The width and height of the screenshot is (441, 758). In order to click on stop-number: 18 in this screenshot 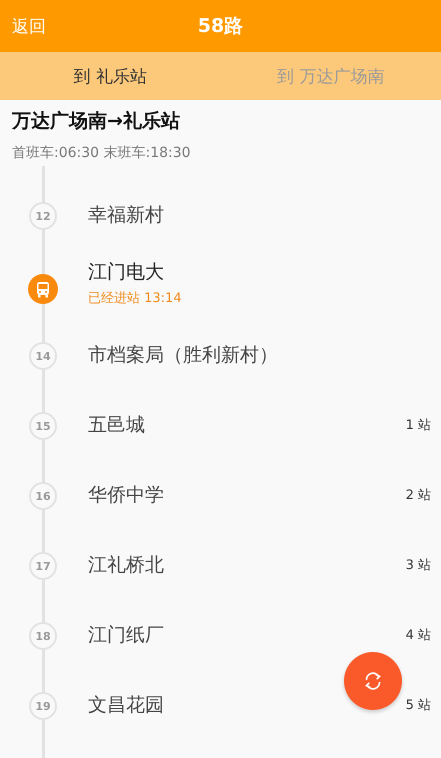, I will do `click(43, 636)`.